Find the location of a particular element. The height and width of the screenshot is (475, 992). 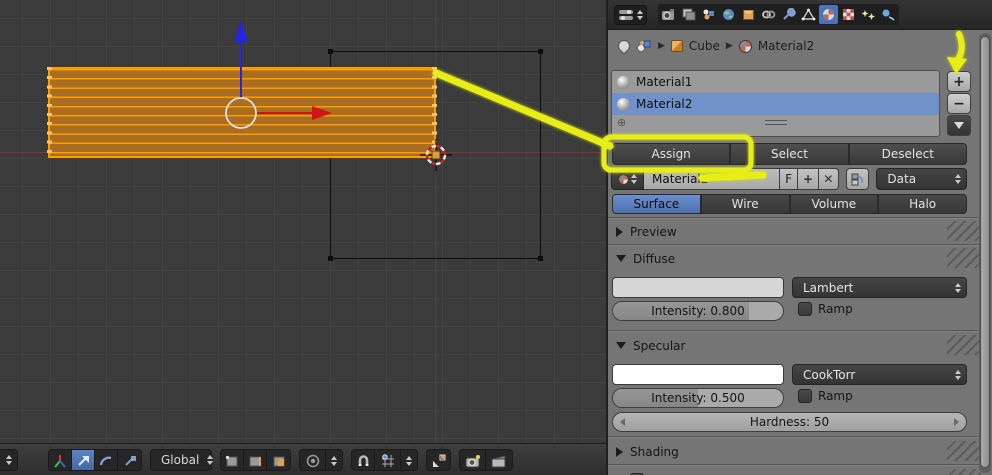

rotate-manipulator-button is located at coordinates (106, 459).